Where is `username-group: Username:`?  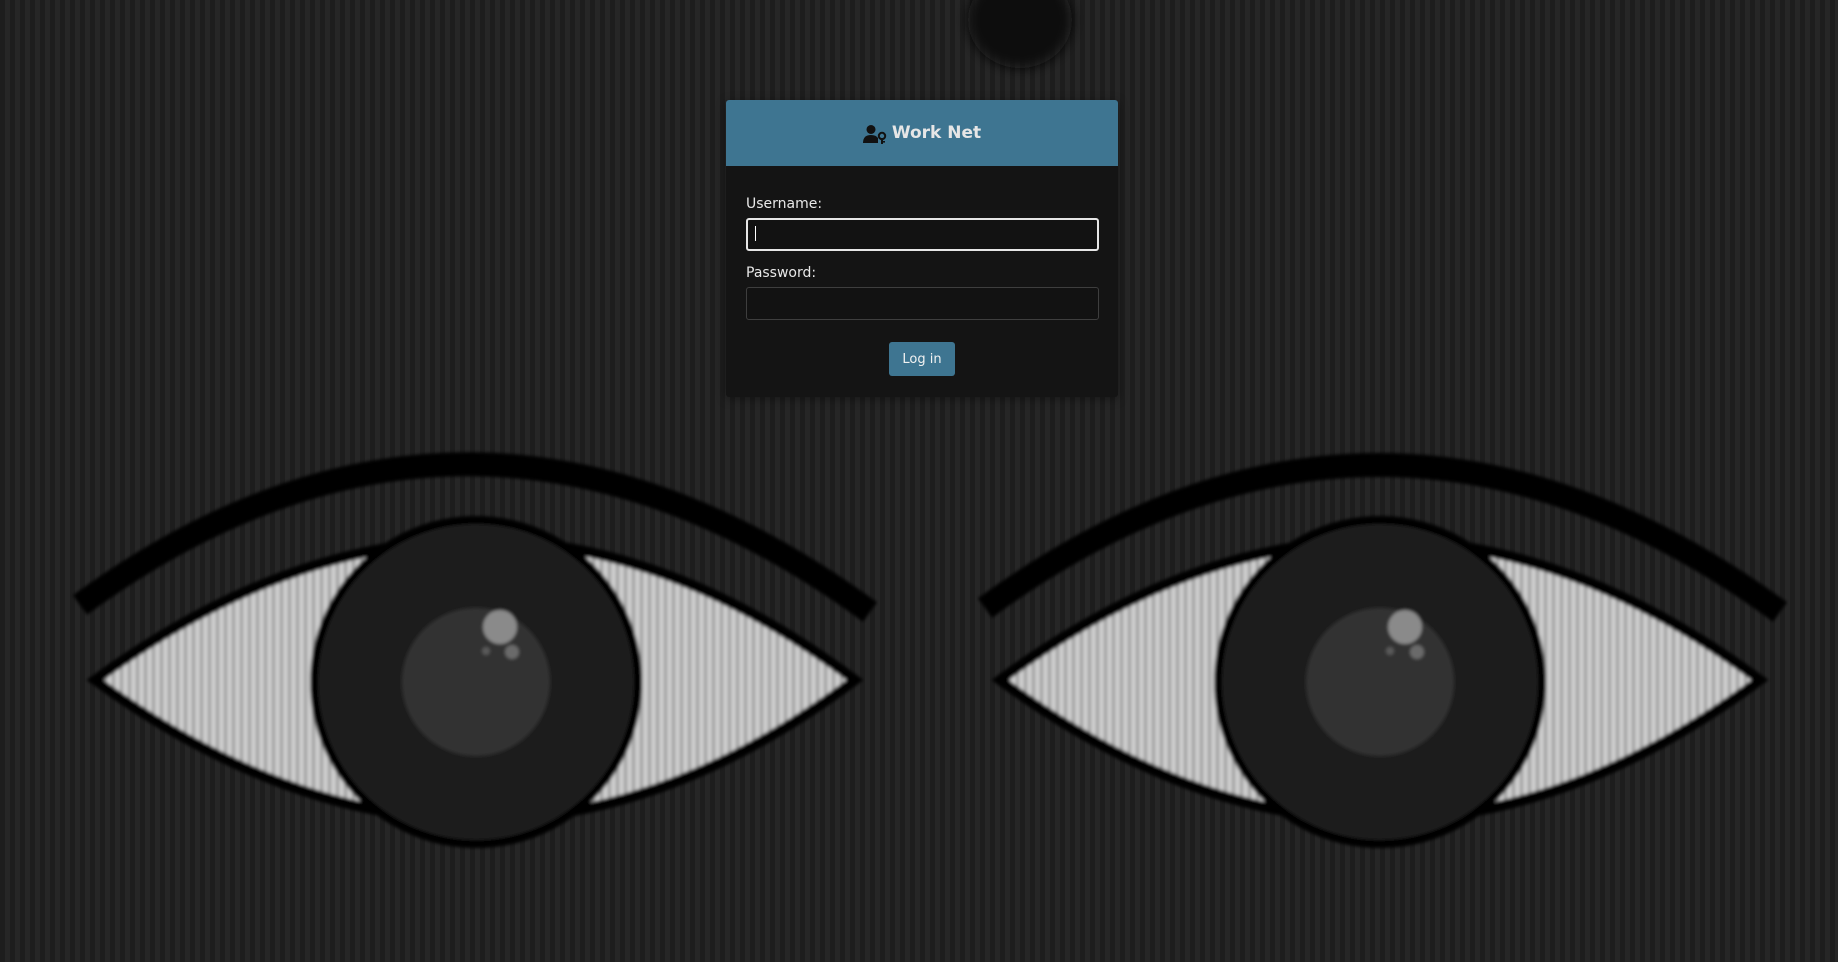 username-group: Username: is located at coordinates (922, 223).